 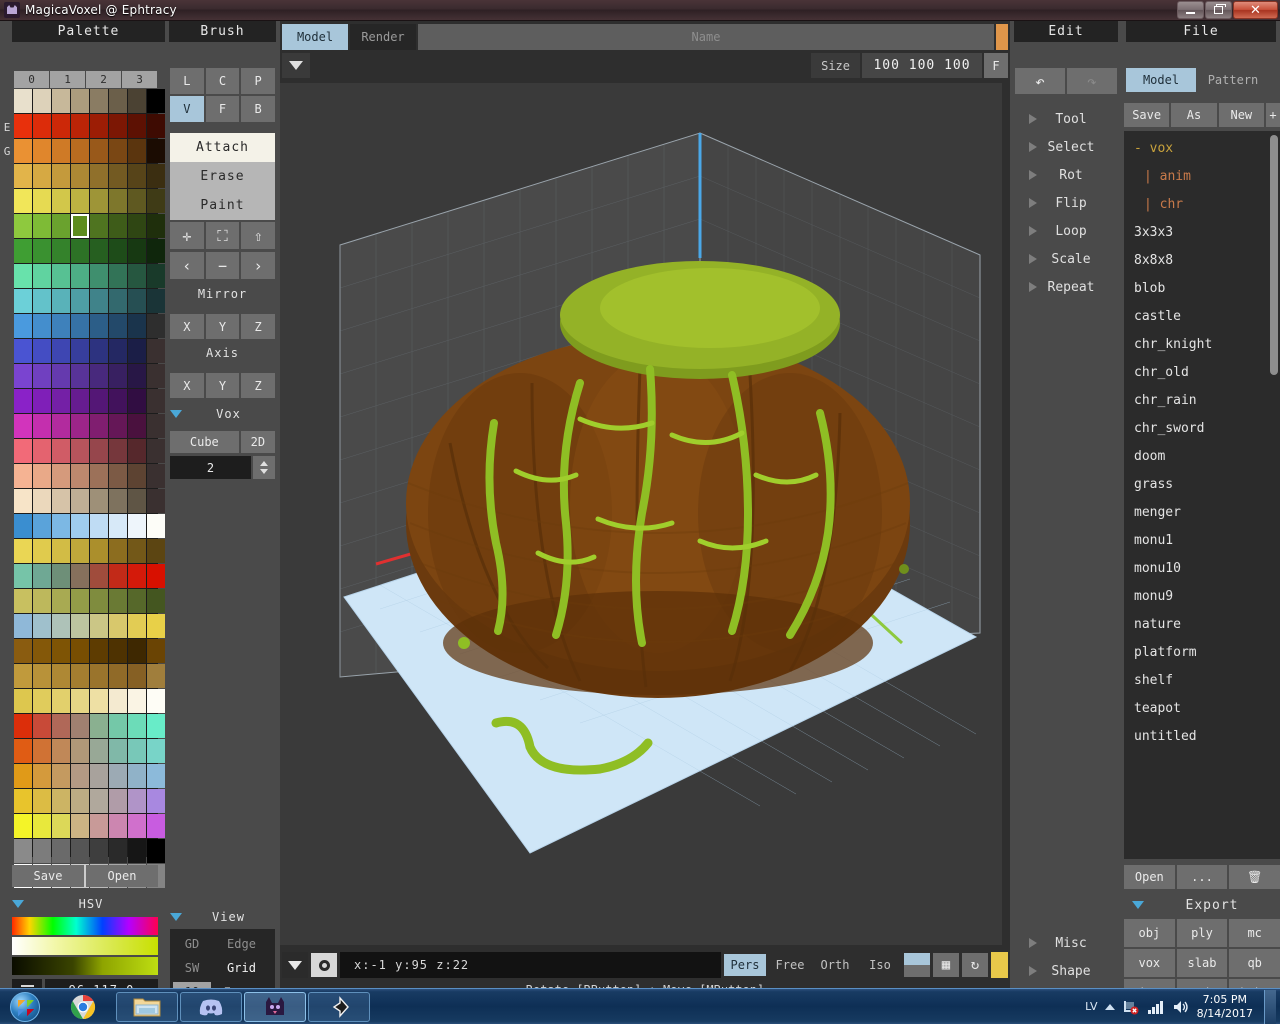 What do you see at coordinates (187, 235) in the screenshot?
I see `move-icon: ✛` at bounding box center [187, 235].